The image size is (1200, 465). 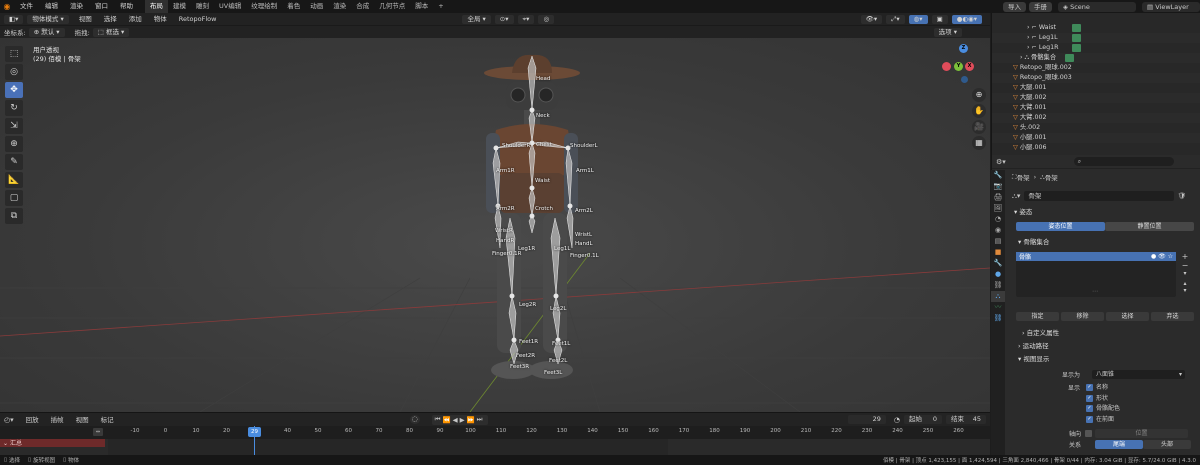 What do you see at coordinates (179, 6) in the screenshot?
I see `workspace-tab-1: 建模` at bounding box center [179, 6].